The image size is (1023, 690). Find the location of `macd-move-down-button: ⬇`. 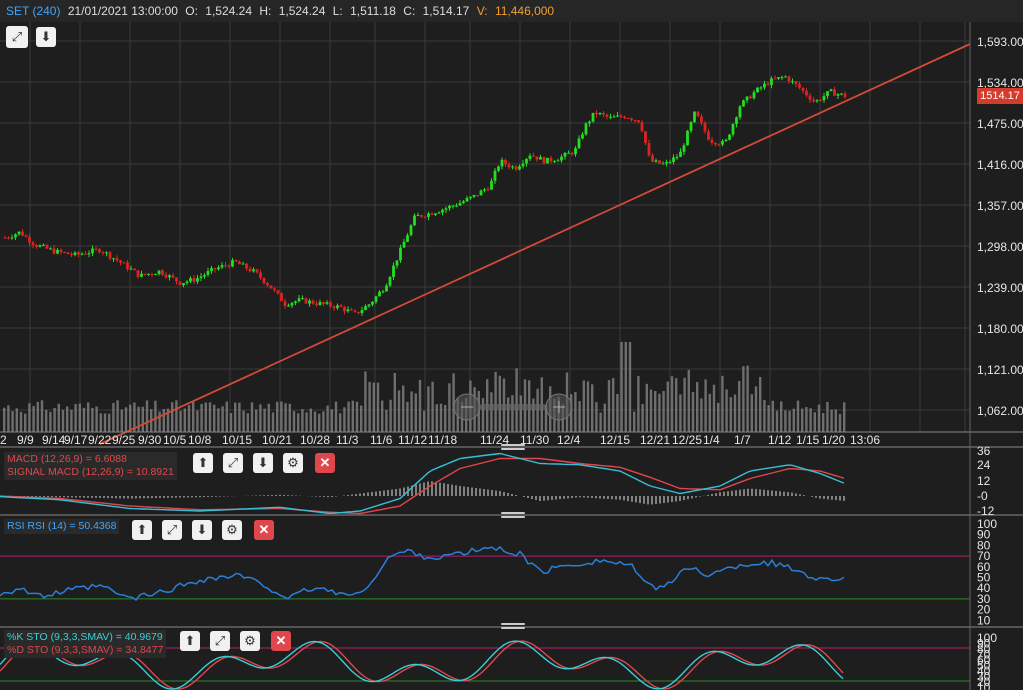

macd-move-down-button: ⬇ is located at coordinates (263, 463).